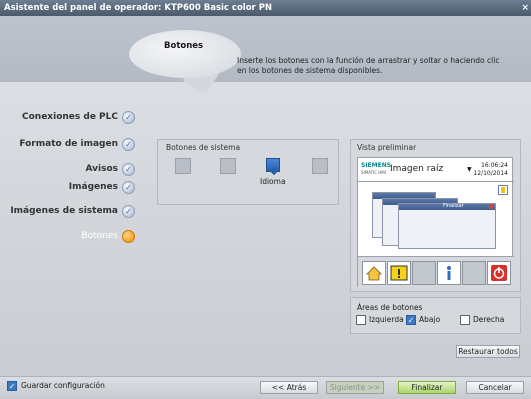  Describe the element at coordinates (69, 237) in the screenshot. I see `nav-item-botones: Botones` at that location.